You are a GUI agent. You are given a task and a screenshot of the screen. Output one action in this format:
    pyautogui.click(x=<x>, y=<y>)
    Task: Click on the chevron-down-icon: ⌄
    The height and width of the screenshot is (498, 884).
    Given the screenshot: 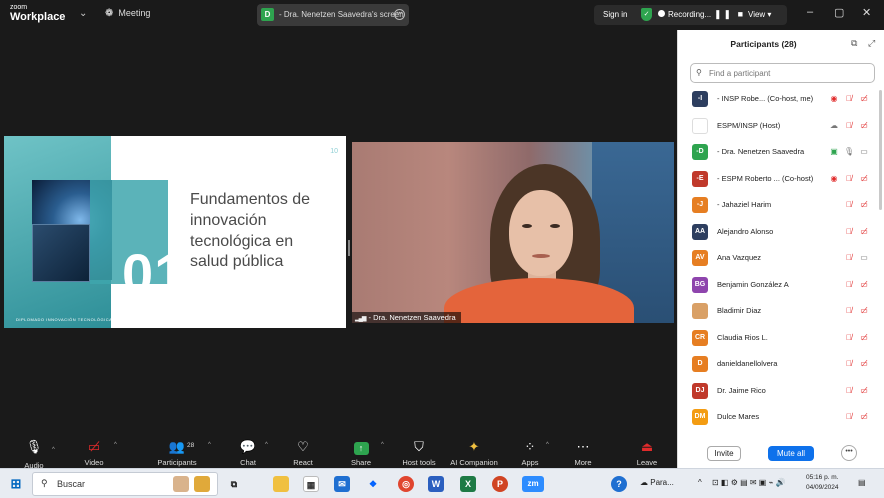 What is the action you would take?
    pyautogui.click(x=83, y=13)
    